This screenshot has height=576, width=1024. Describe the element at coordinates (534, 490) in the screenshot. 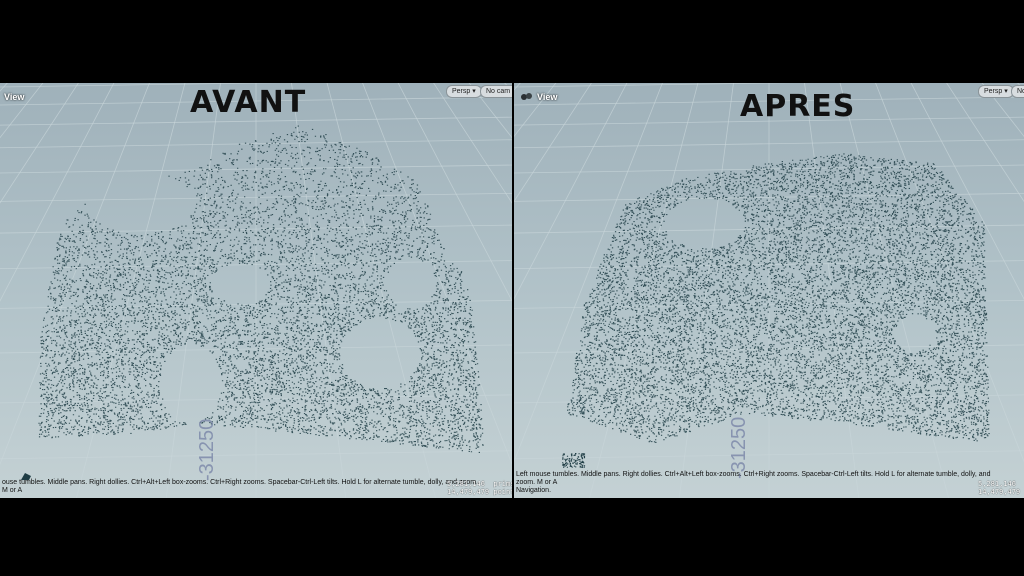

I see `help-text-line-2: Navigation.` at that location.